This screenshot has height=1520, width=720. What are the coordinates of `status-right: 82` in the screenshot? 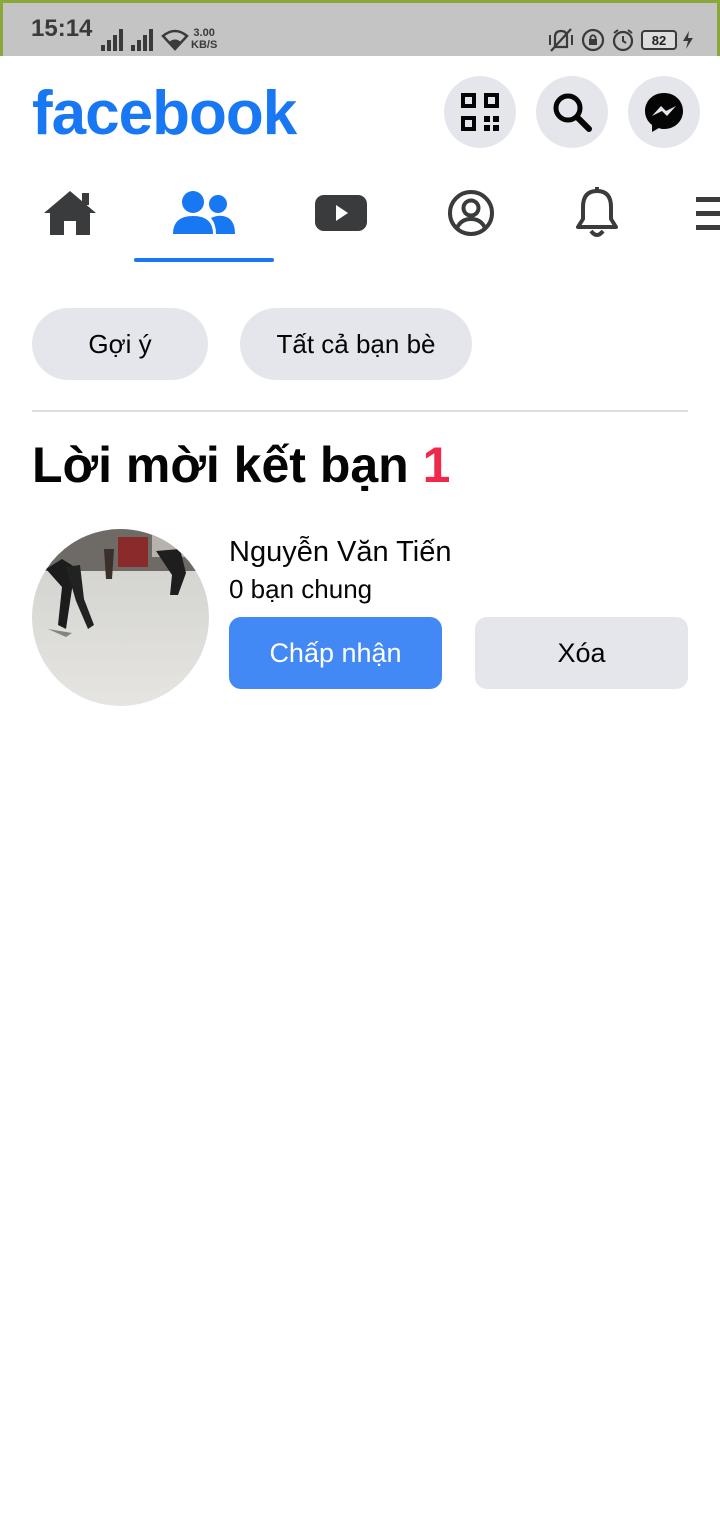 It's located at (620, 40).